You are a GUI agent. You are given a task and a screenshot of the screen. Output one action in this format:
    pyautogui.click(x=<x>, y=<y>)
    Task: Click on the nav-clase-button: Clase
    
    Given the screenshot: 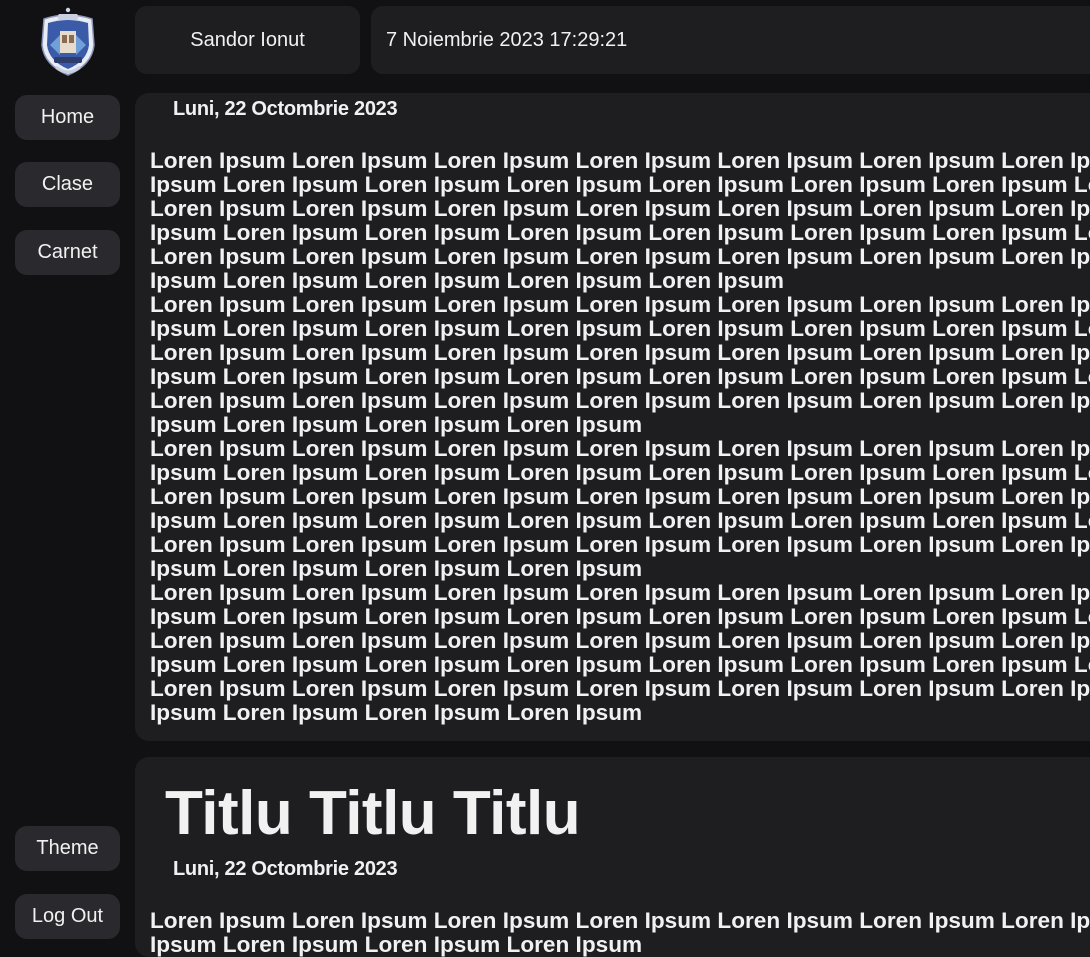 What is the action you would take?
    pyautogui.click(x=67, y=184)
    